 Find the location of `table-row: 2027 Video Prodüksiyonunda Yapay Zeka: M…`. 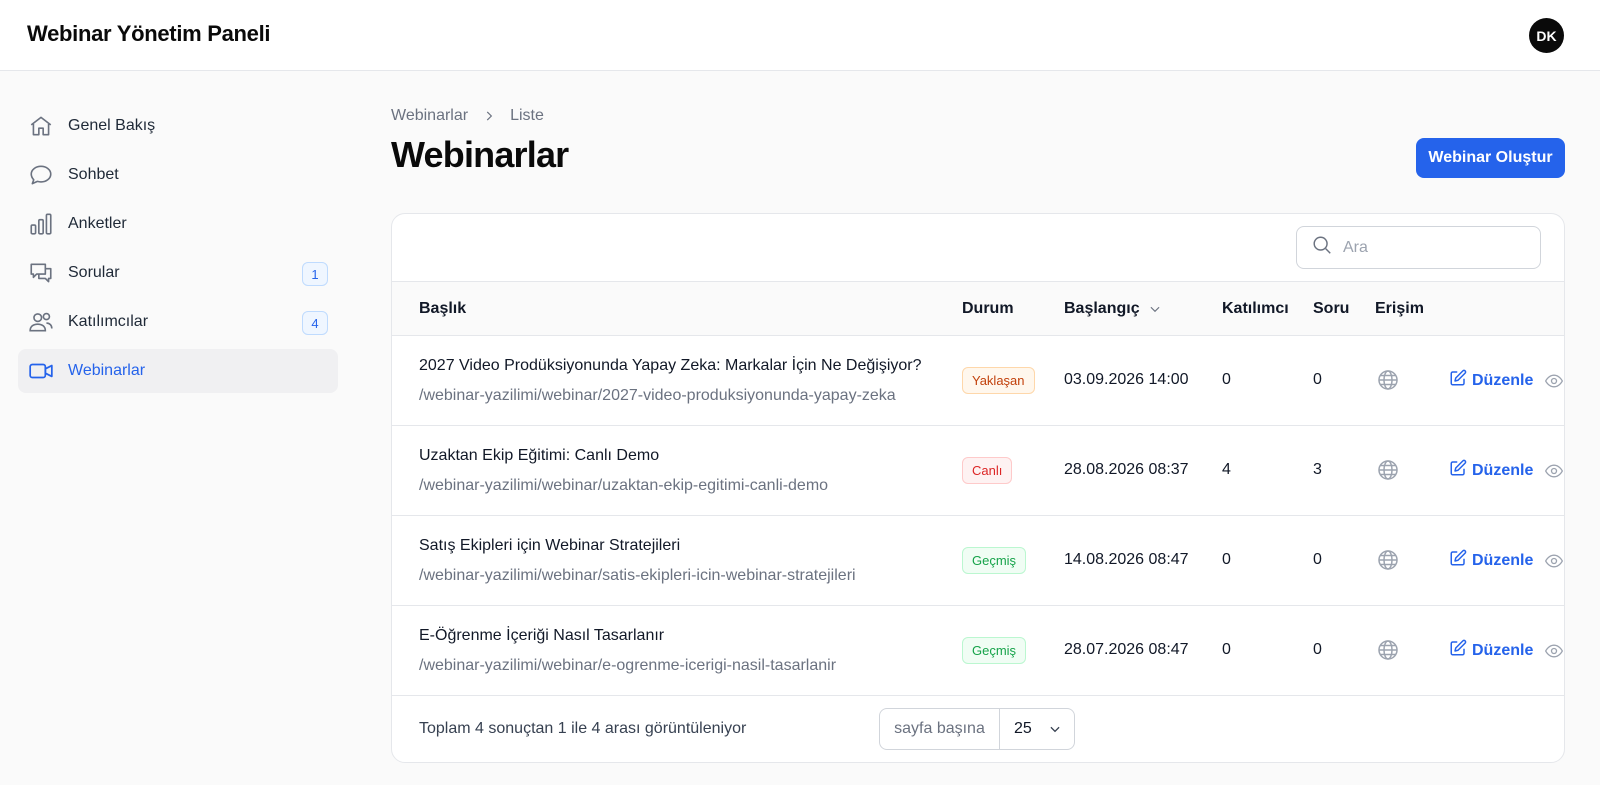

table-row: 2027 Video Prodüksiyonunda Yapay Zeka: M… is located at coordinates (978, 381).